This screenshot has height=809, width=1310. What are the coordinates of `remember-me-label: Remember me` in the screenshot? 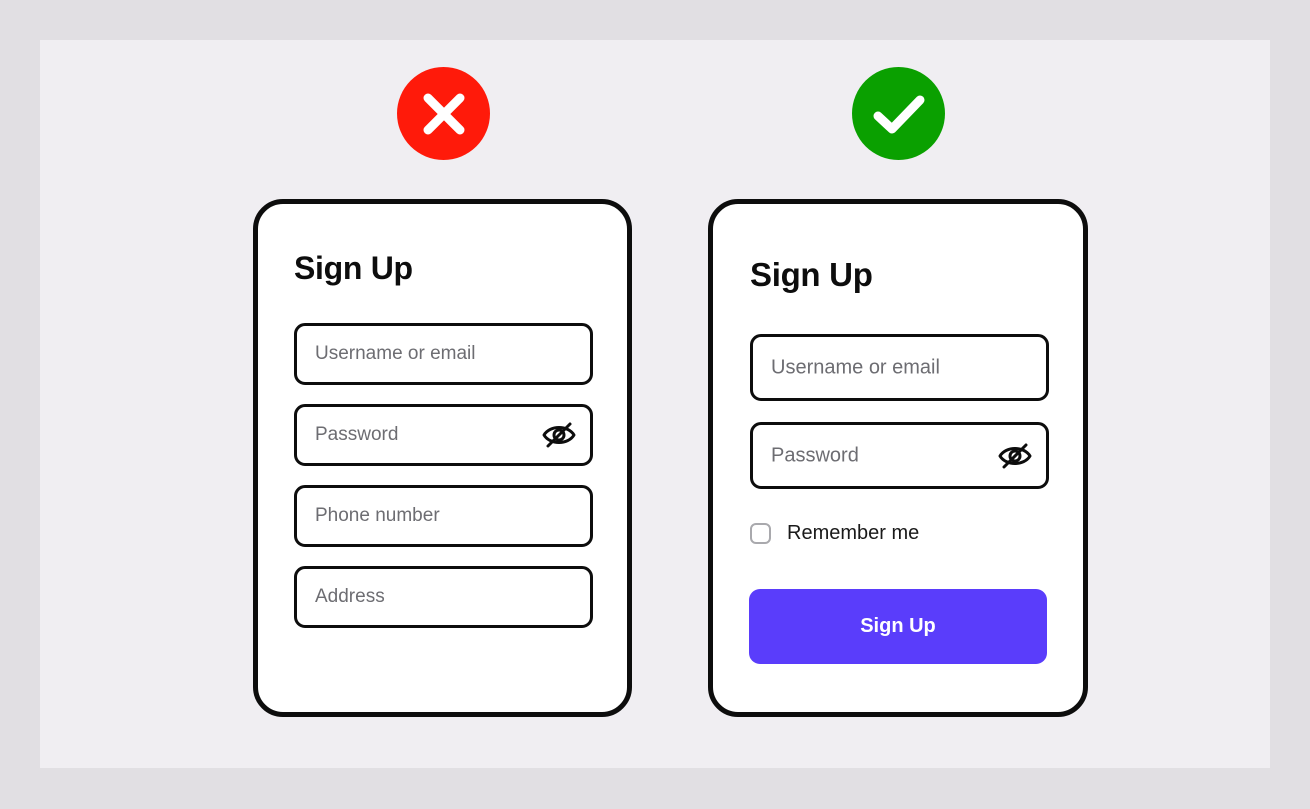 It's located at (853, 532).